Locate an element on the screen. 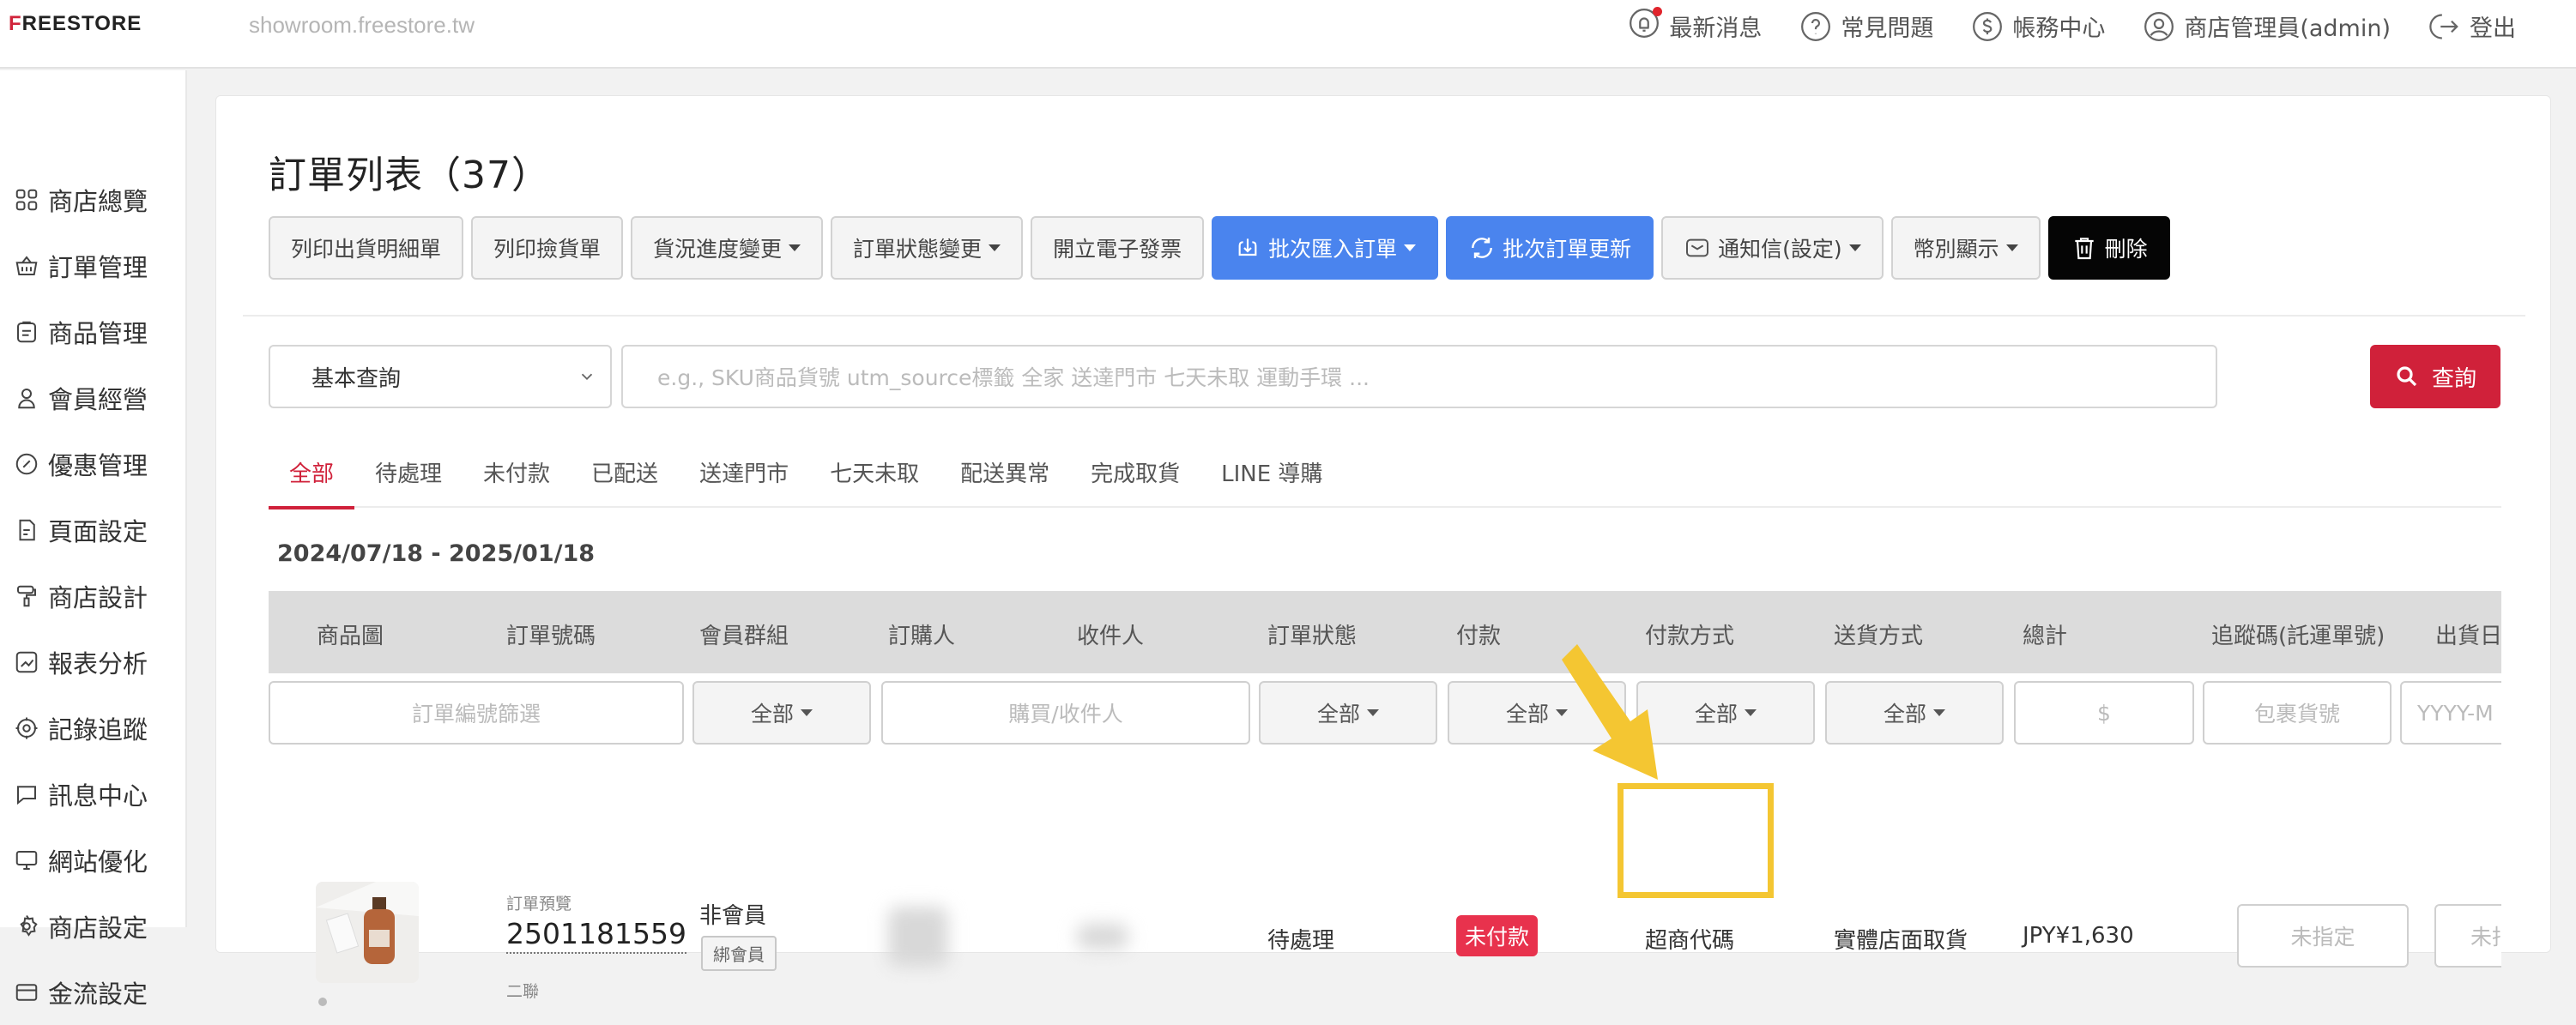 The width and height of the screenshot is (2576, 1025). shipping-method-value: 實體店面取貨 is located at coordinates (1901, 941).